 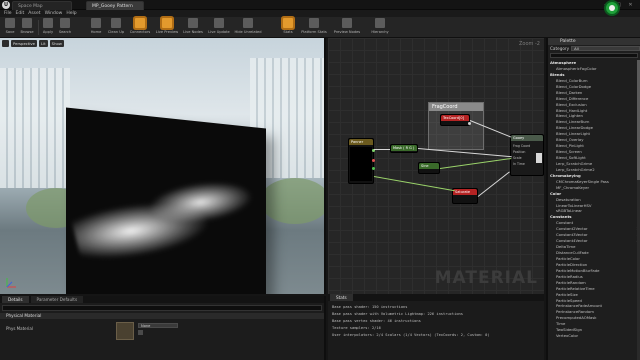 I want to click on stat-line: Base pass shader: 150 instructions, so click(x=370, y=307).